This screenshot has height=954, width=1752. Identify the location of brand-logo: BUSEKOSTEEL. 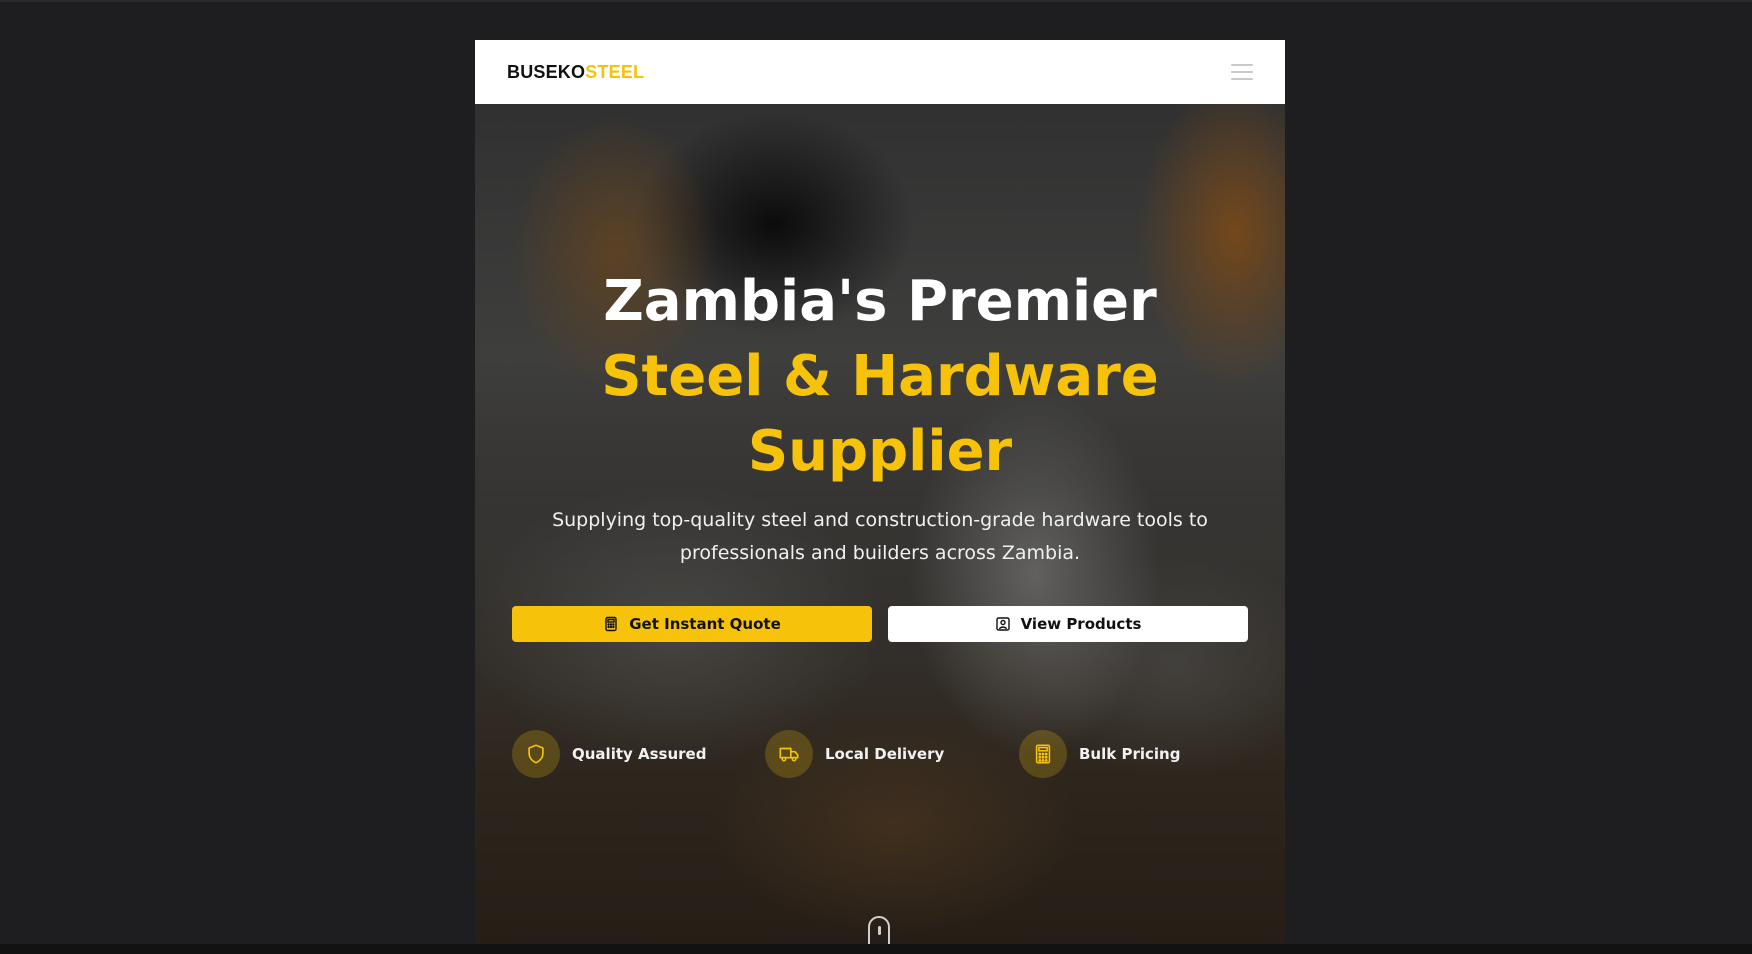
(575, 72).